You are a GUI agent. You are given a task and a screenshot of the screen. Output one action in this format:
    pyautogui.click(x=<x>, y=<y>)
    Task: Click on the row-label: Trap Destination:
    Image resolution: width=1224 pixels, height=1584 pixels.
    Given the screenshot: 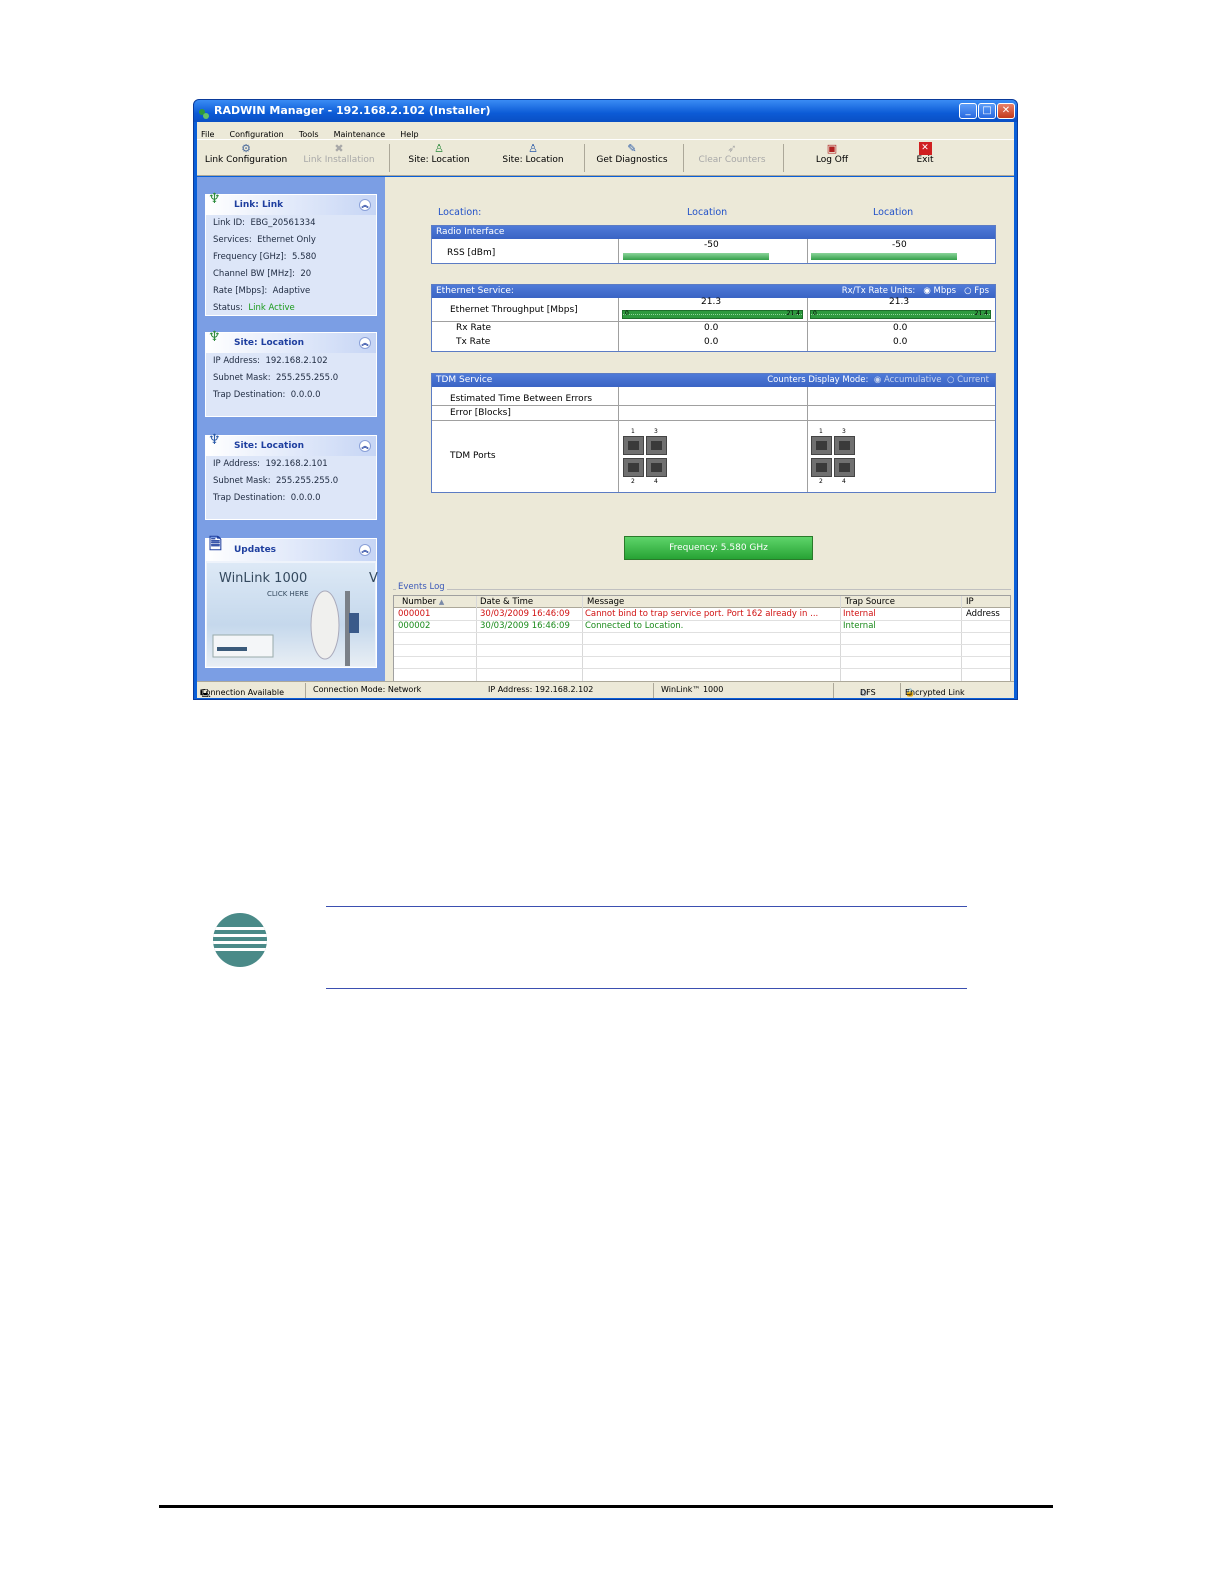 What is the action you would take?
    pyautogui.click(x=249, y=395)
    